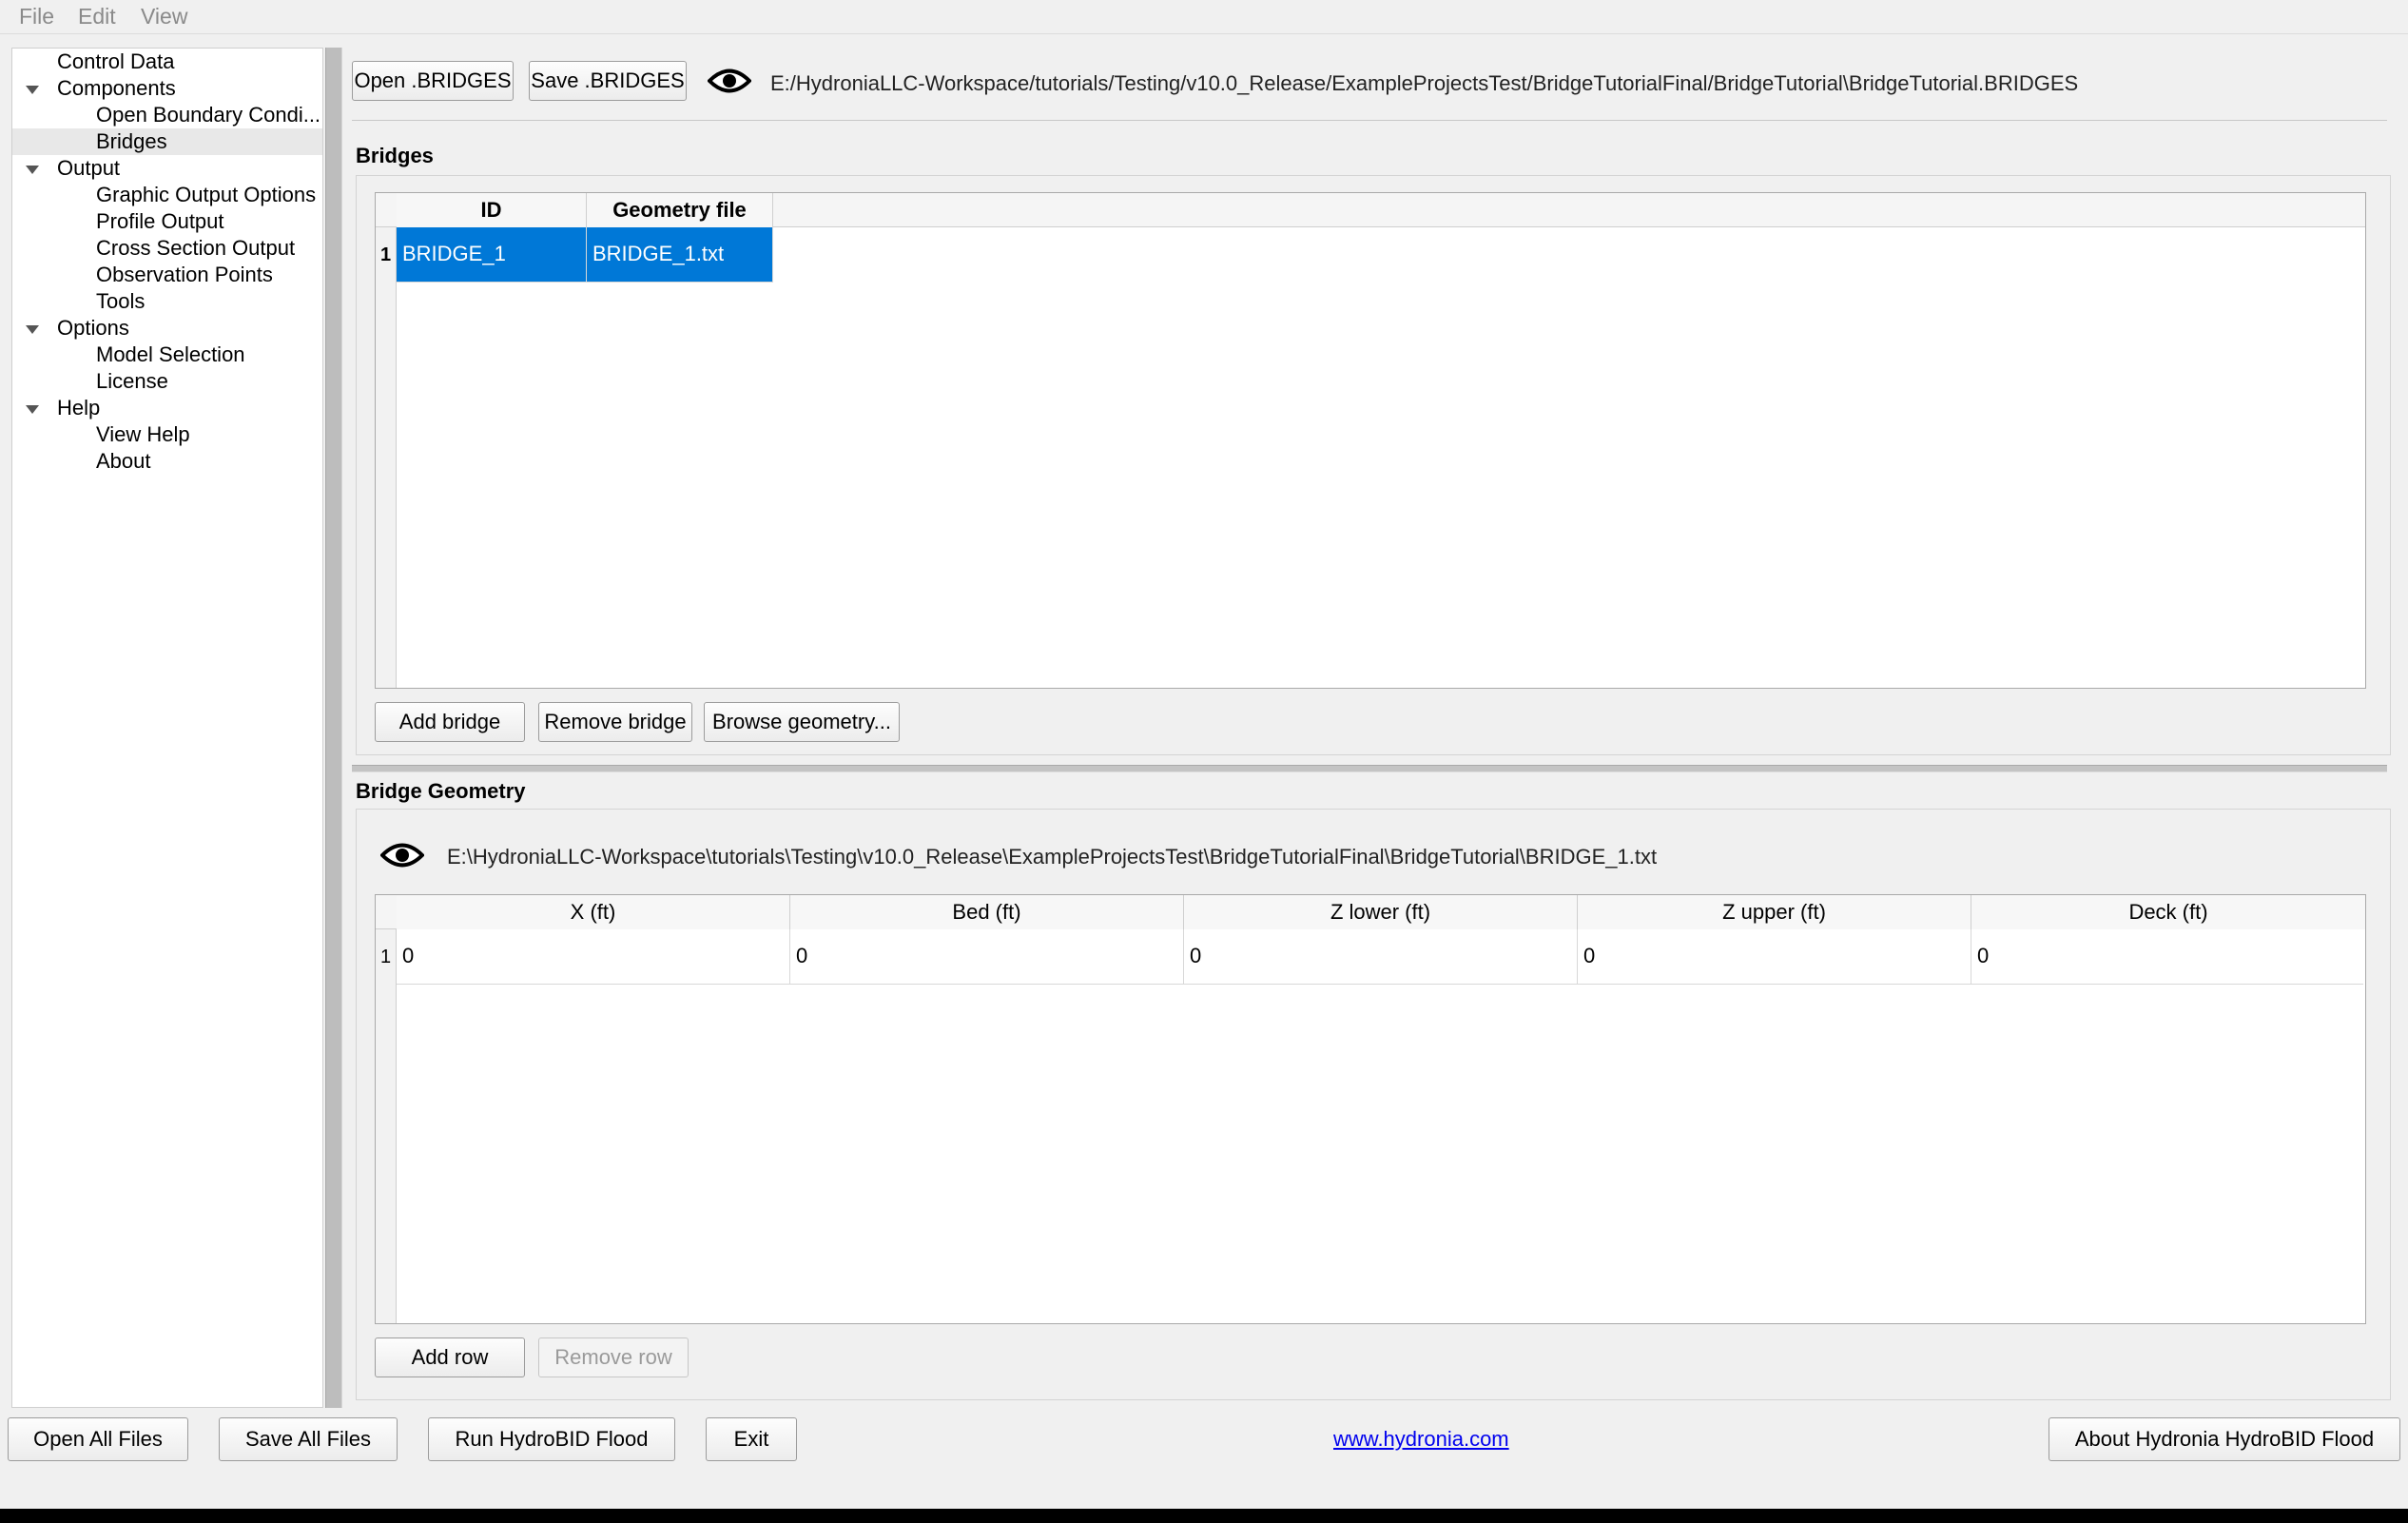  What do you see at coordinates (143, 434) in the screenshot?
I see `tree-item-label: View Help` at bounding box center [143, 434].